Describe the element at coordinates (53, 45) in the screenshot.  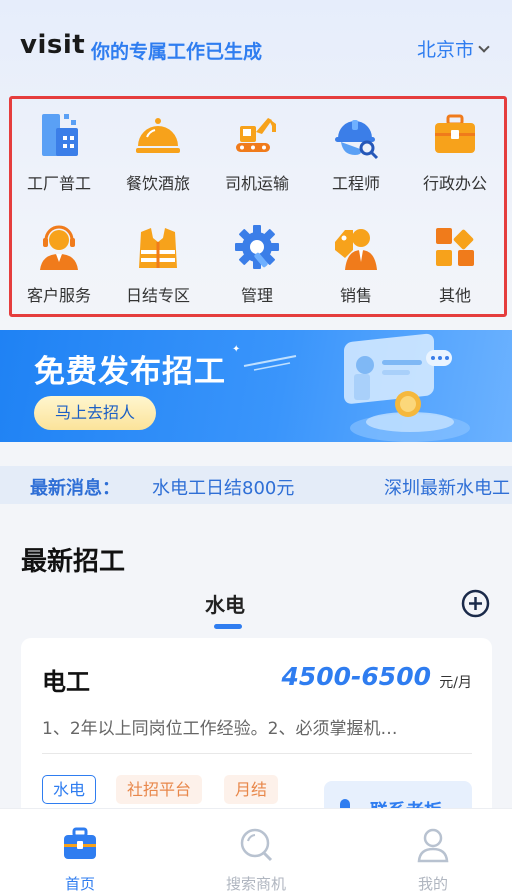
I see `brand-logo: visit` at that location.